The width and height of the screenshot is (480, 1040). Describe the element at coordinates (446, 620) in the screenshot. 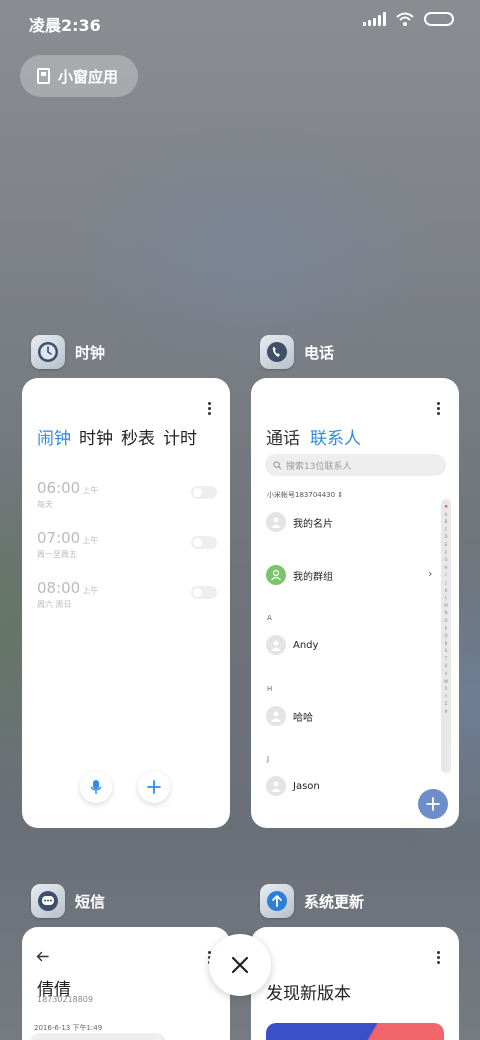

I see `alpha-letter: O` at that location.